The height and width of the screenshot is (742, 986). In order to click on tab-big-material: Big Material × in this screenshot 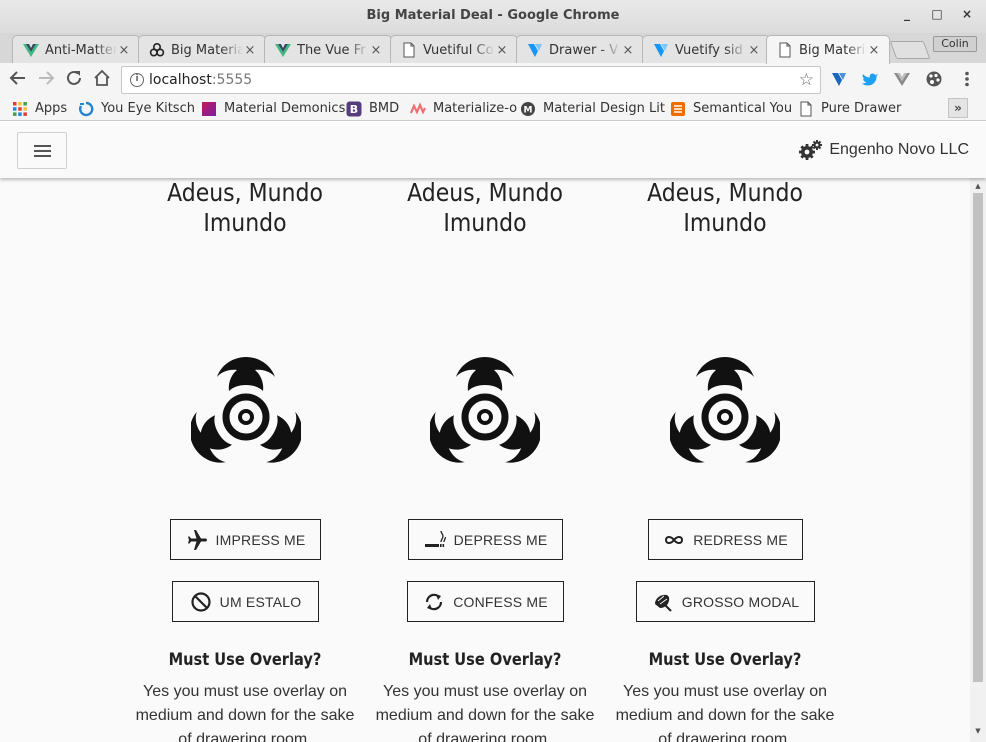, I will do `click(202, 49)`.